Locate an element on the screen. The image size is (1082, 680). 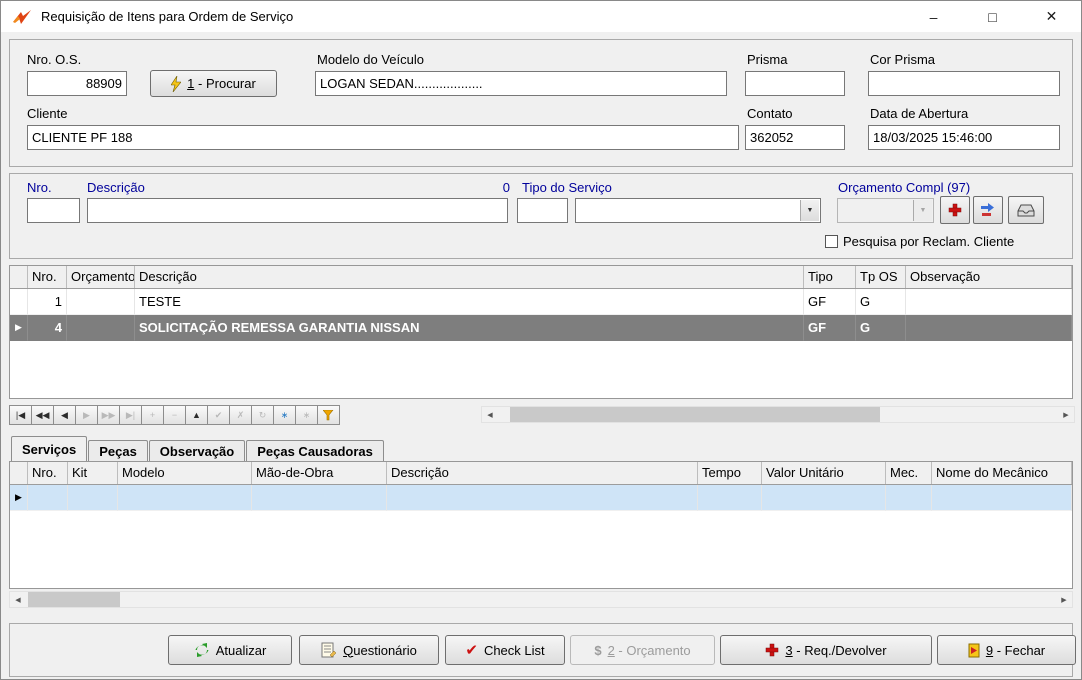
nav-bookmark-goto-button: ∗ is located at coordinates (306, 415).